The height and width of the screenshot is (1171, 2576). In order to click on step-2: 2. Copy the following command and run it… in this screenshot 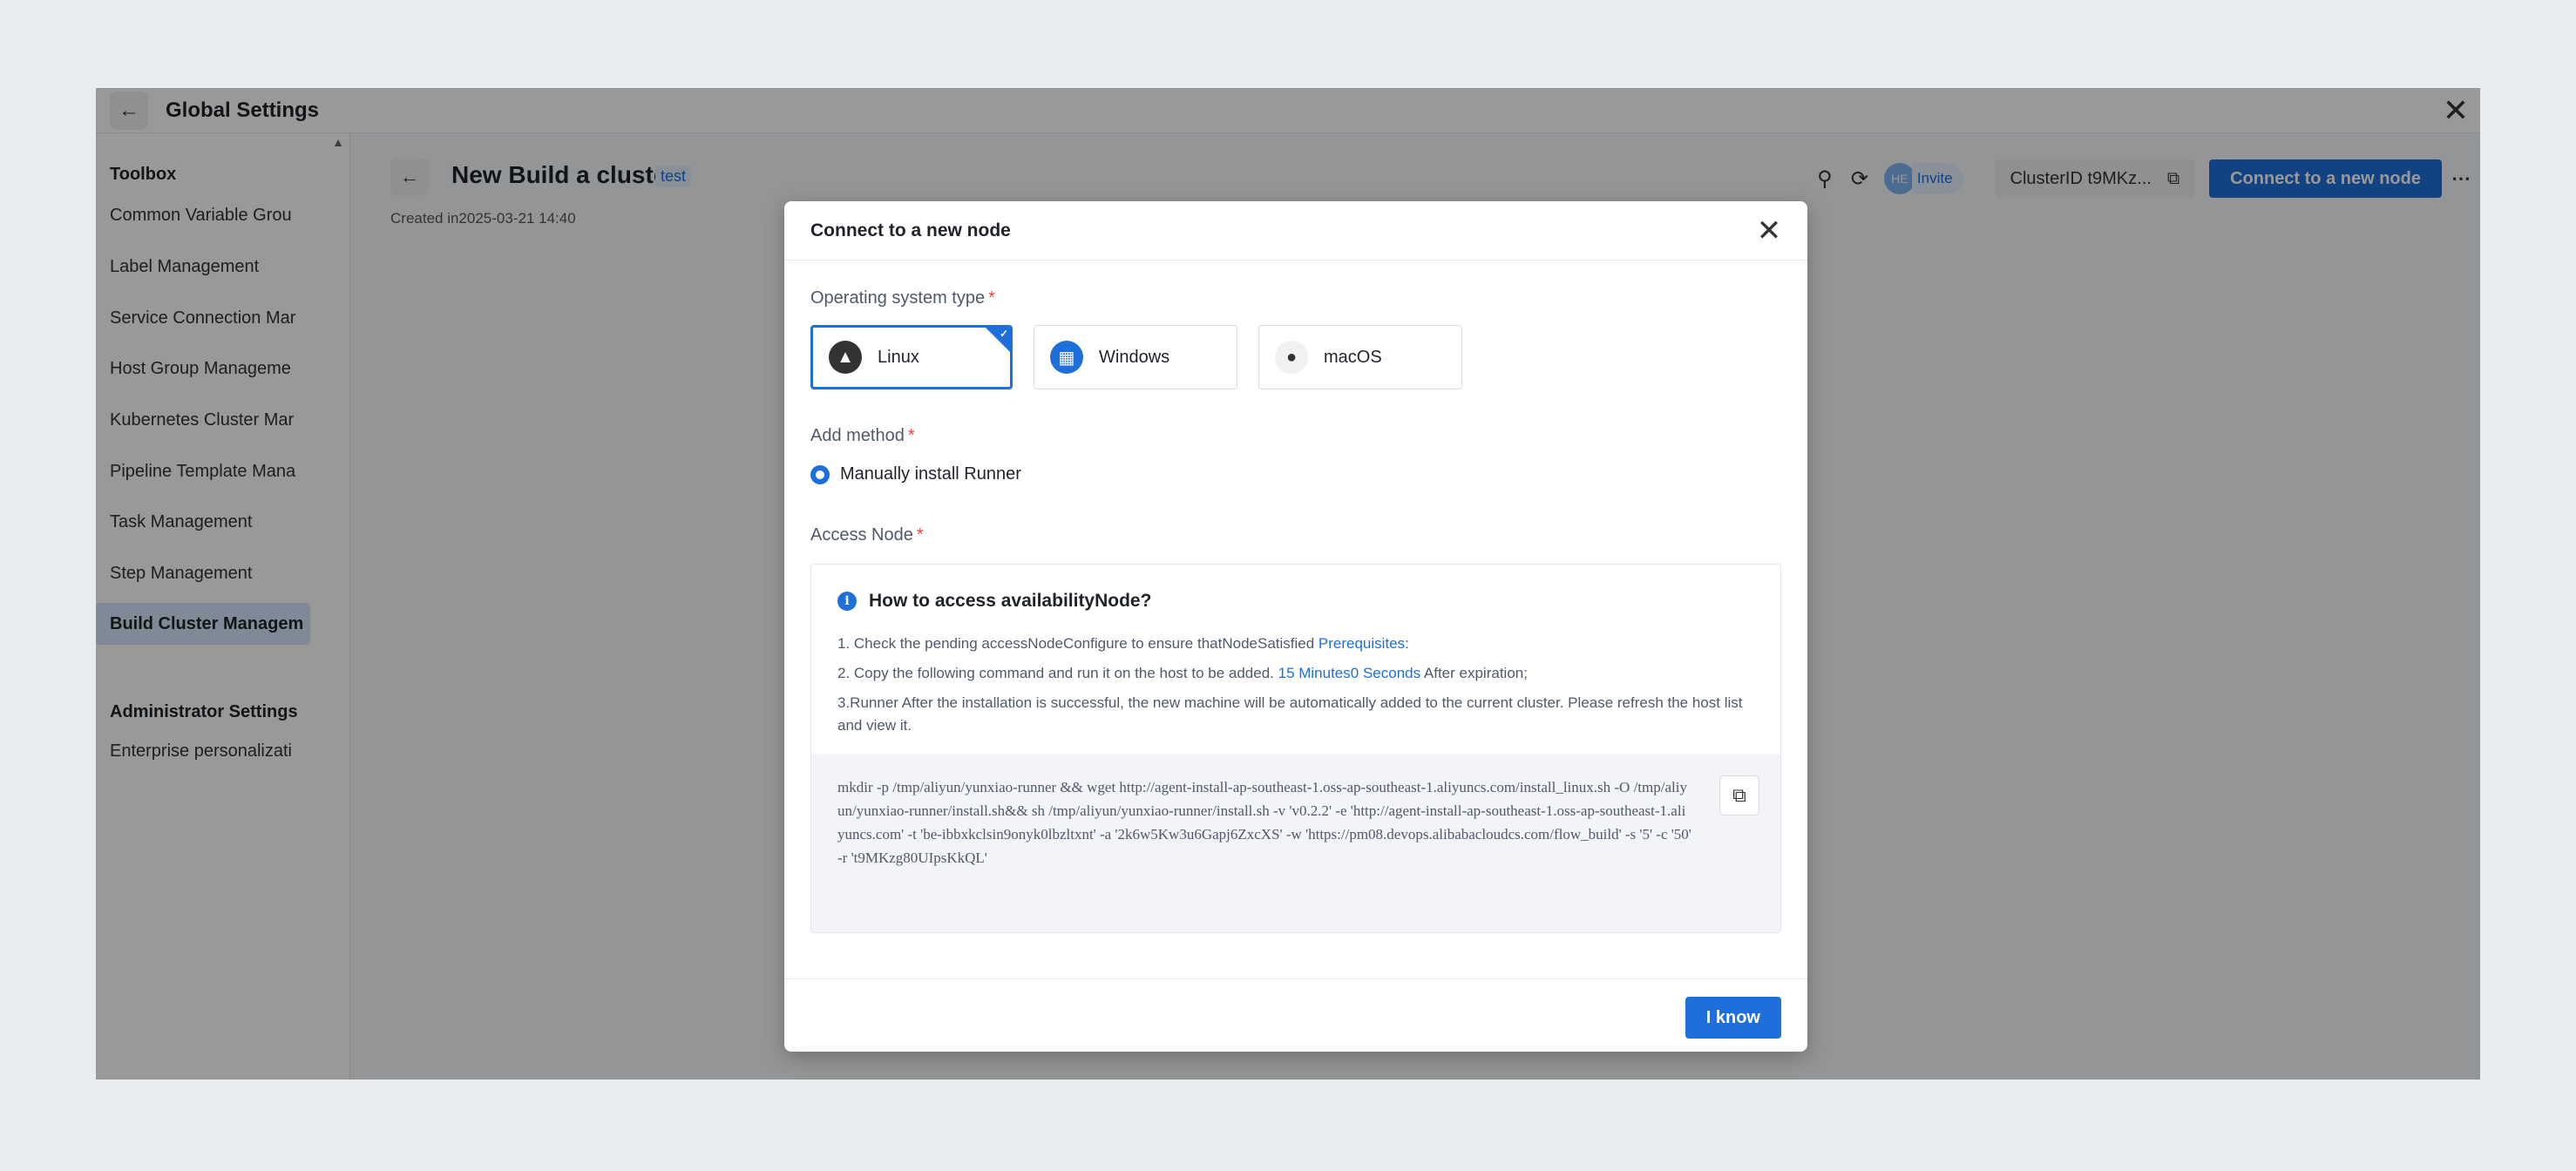, I will do `click(1294, 673)`.